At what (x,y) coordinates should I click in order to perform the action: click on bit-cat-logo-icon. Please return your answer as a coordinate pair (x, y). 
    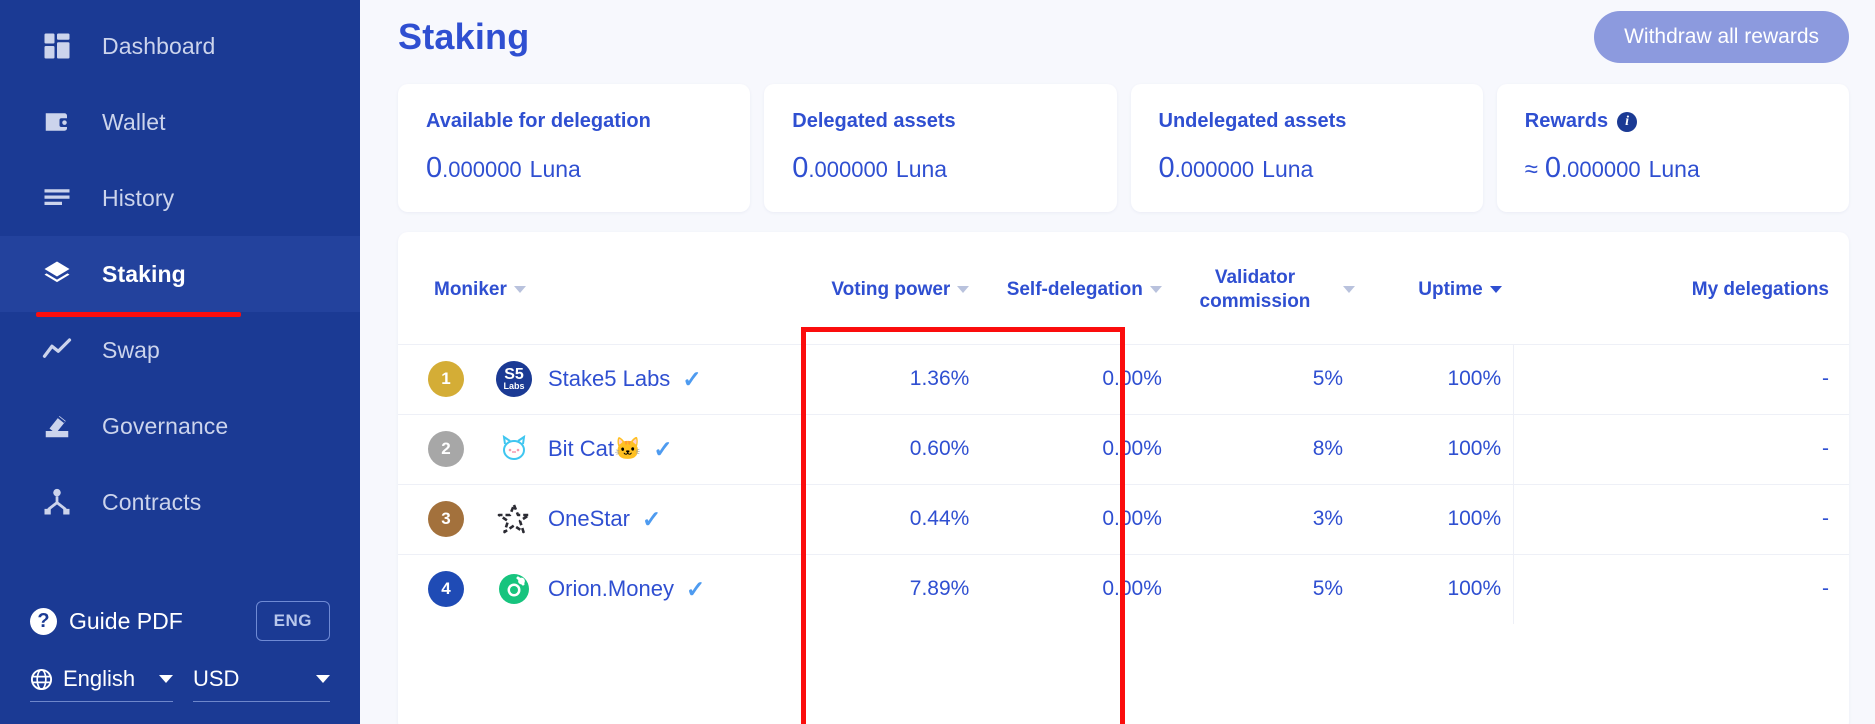
    Looking at the image, I should click on (514, 449).